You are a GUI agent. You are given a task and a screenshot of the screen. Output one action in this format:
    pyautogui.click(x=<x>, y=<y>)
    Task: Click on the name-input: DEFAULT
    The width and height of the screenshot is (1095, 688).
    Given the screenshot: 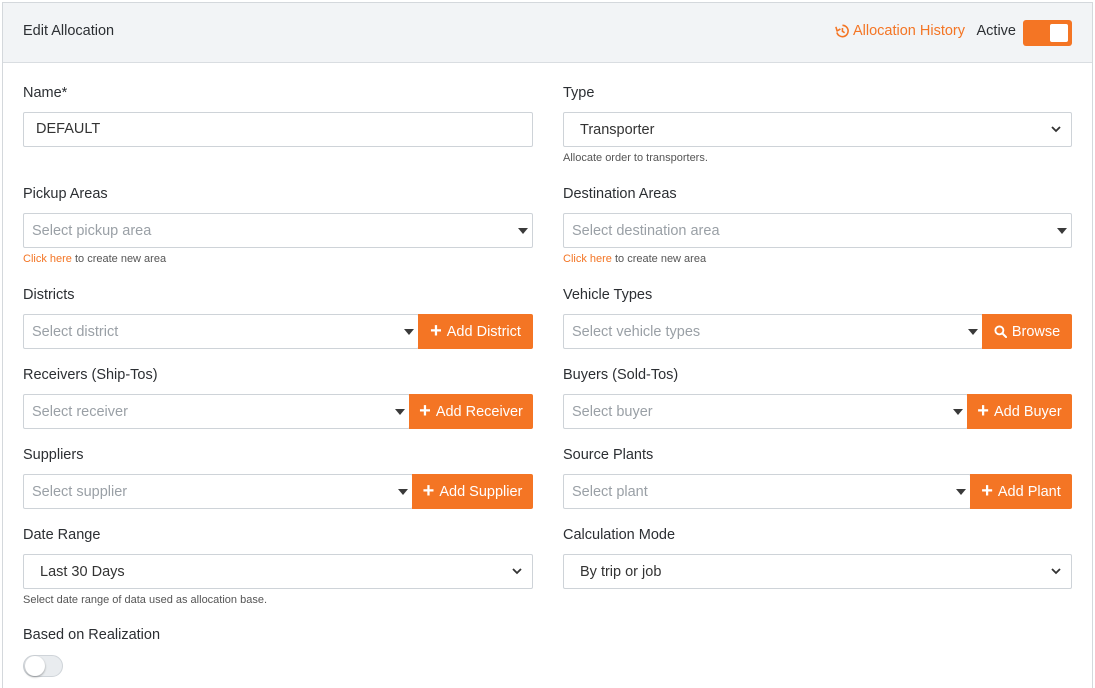 What is the action you would take?
    pyautogui.click(x=278, y=129)
    